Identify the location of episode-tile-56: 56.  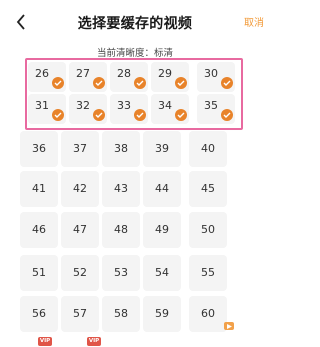
(39, 314).